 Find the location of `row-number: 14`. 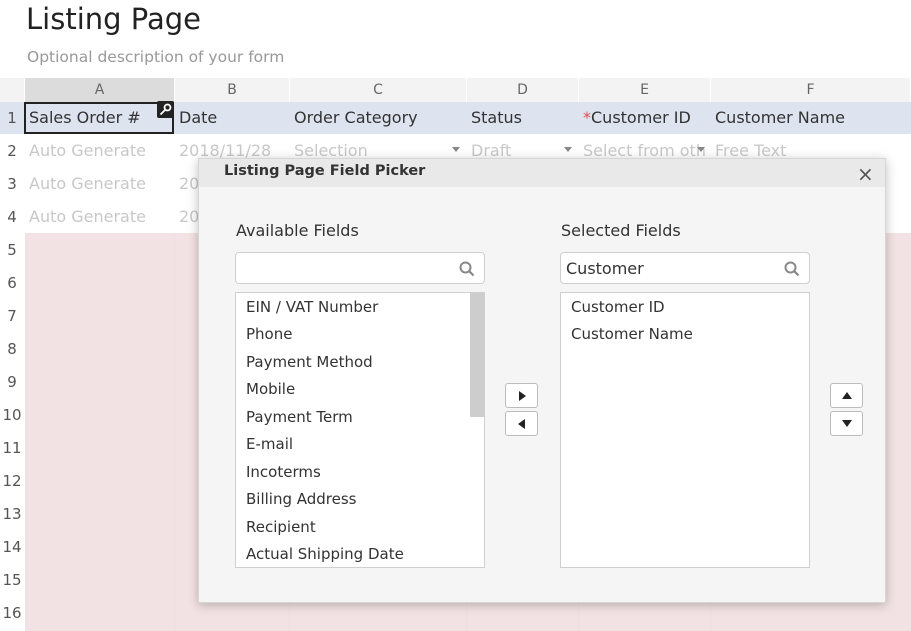

row-number: 14 is located at coordinates (12, 547).